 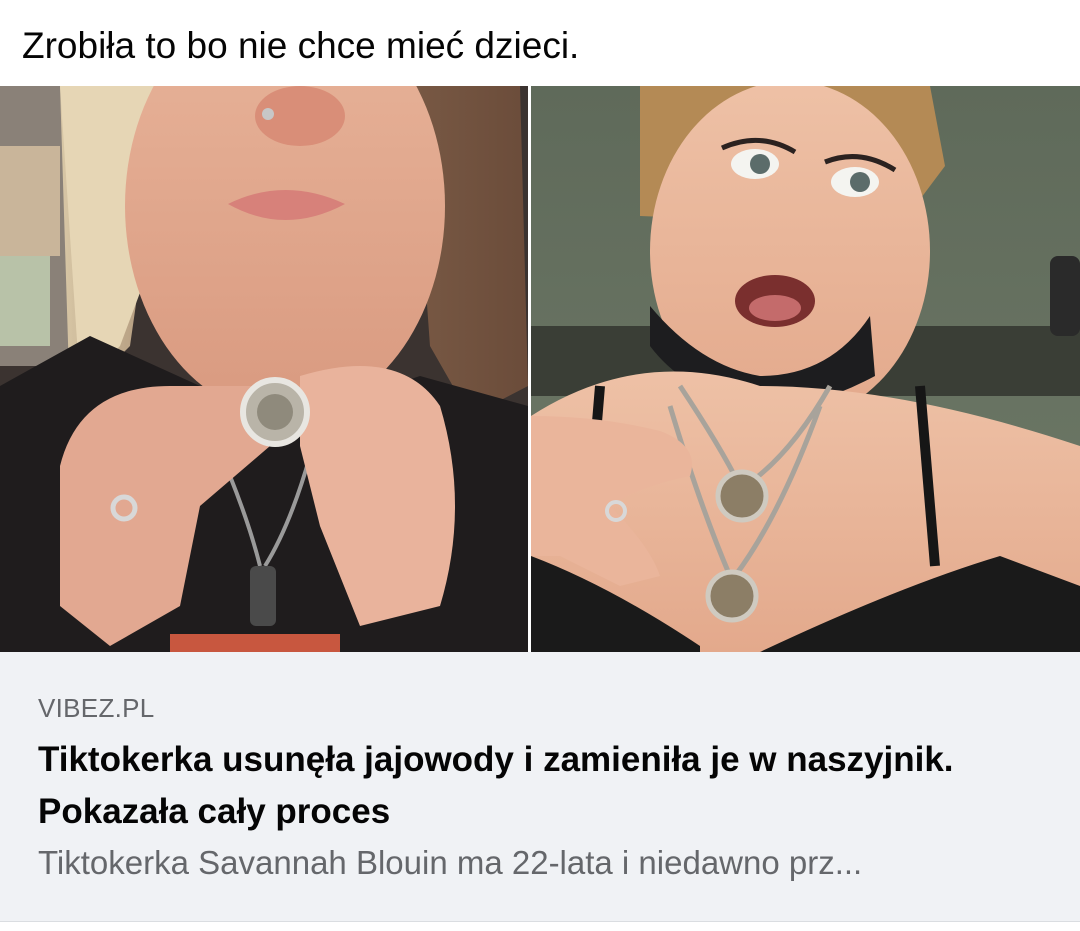 I want to click on link-domain: VIBEZ.PL, so click(x=96, y=708).